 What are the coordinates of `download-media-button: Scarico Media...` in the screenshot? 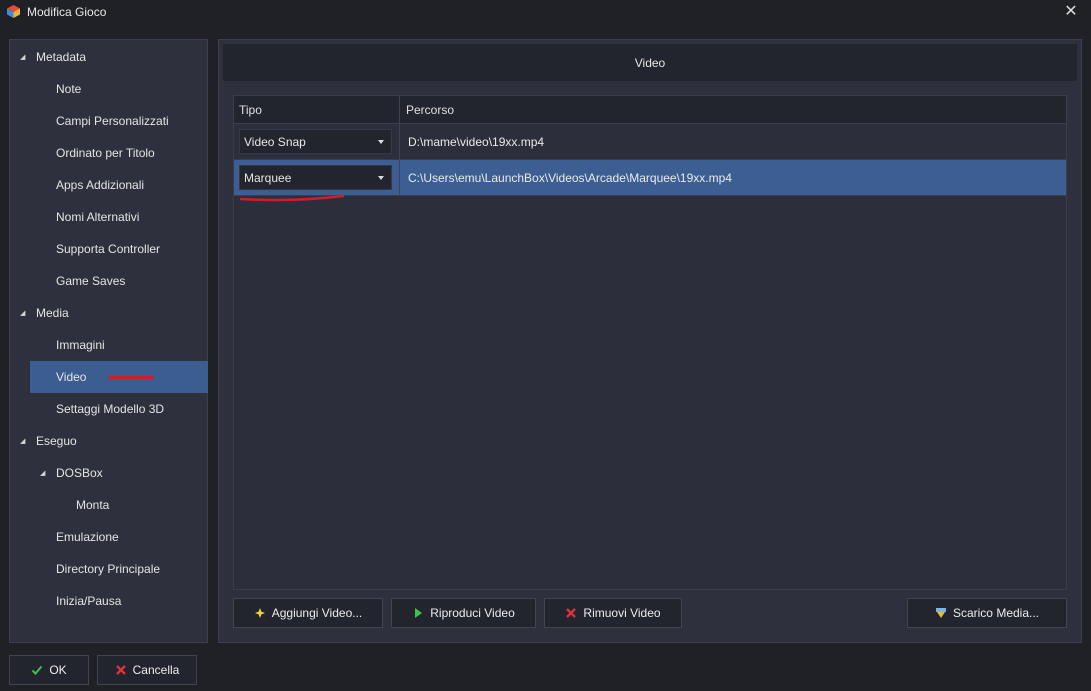 It's located at (987, 613).